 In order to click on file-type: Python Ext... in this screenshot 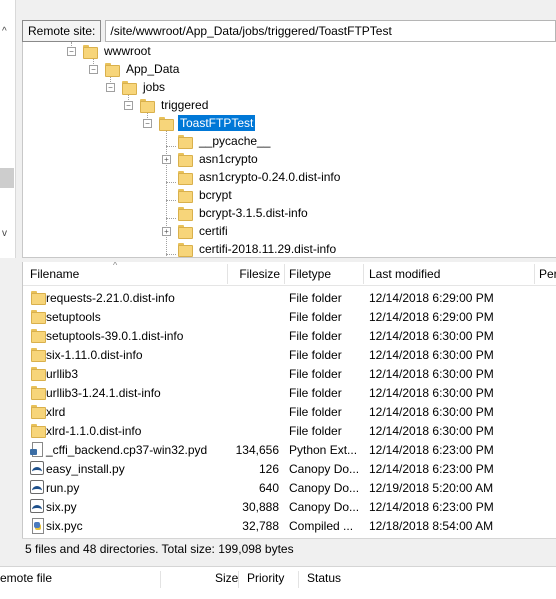, I will do `click(323, 449)`.